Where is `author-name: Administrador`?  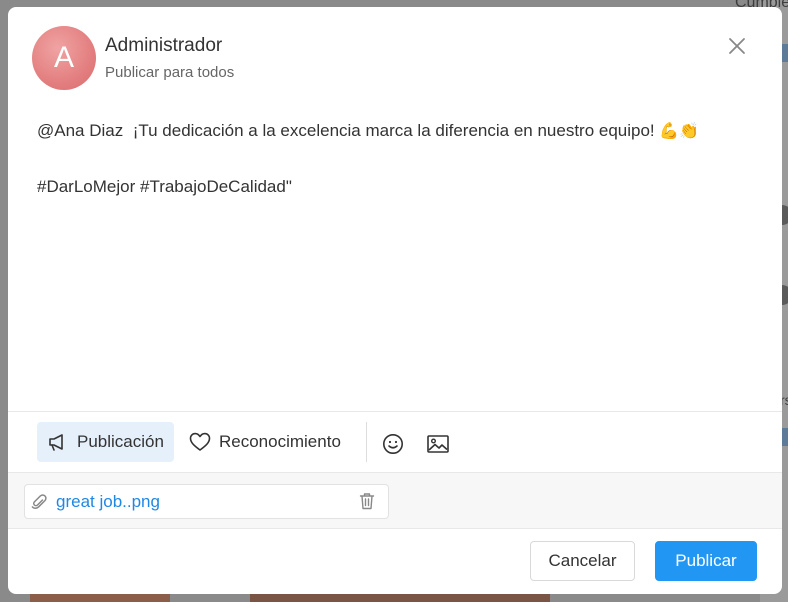 author-name: Administrador is located at coordinates (164, 45).